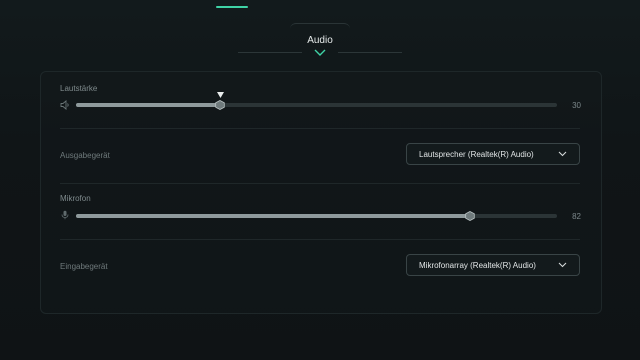 The height and width of the screenshot is (360, 640). Describe the element at coordinates (477, 265) in the screenshot. I see `input-device-selected: Mikrofonarray (Realtek(R) Audio)` at that location.